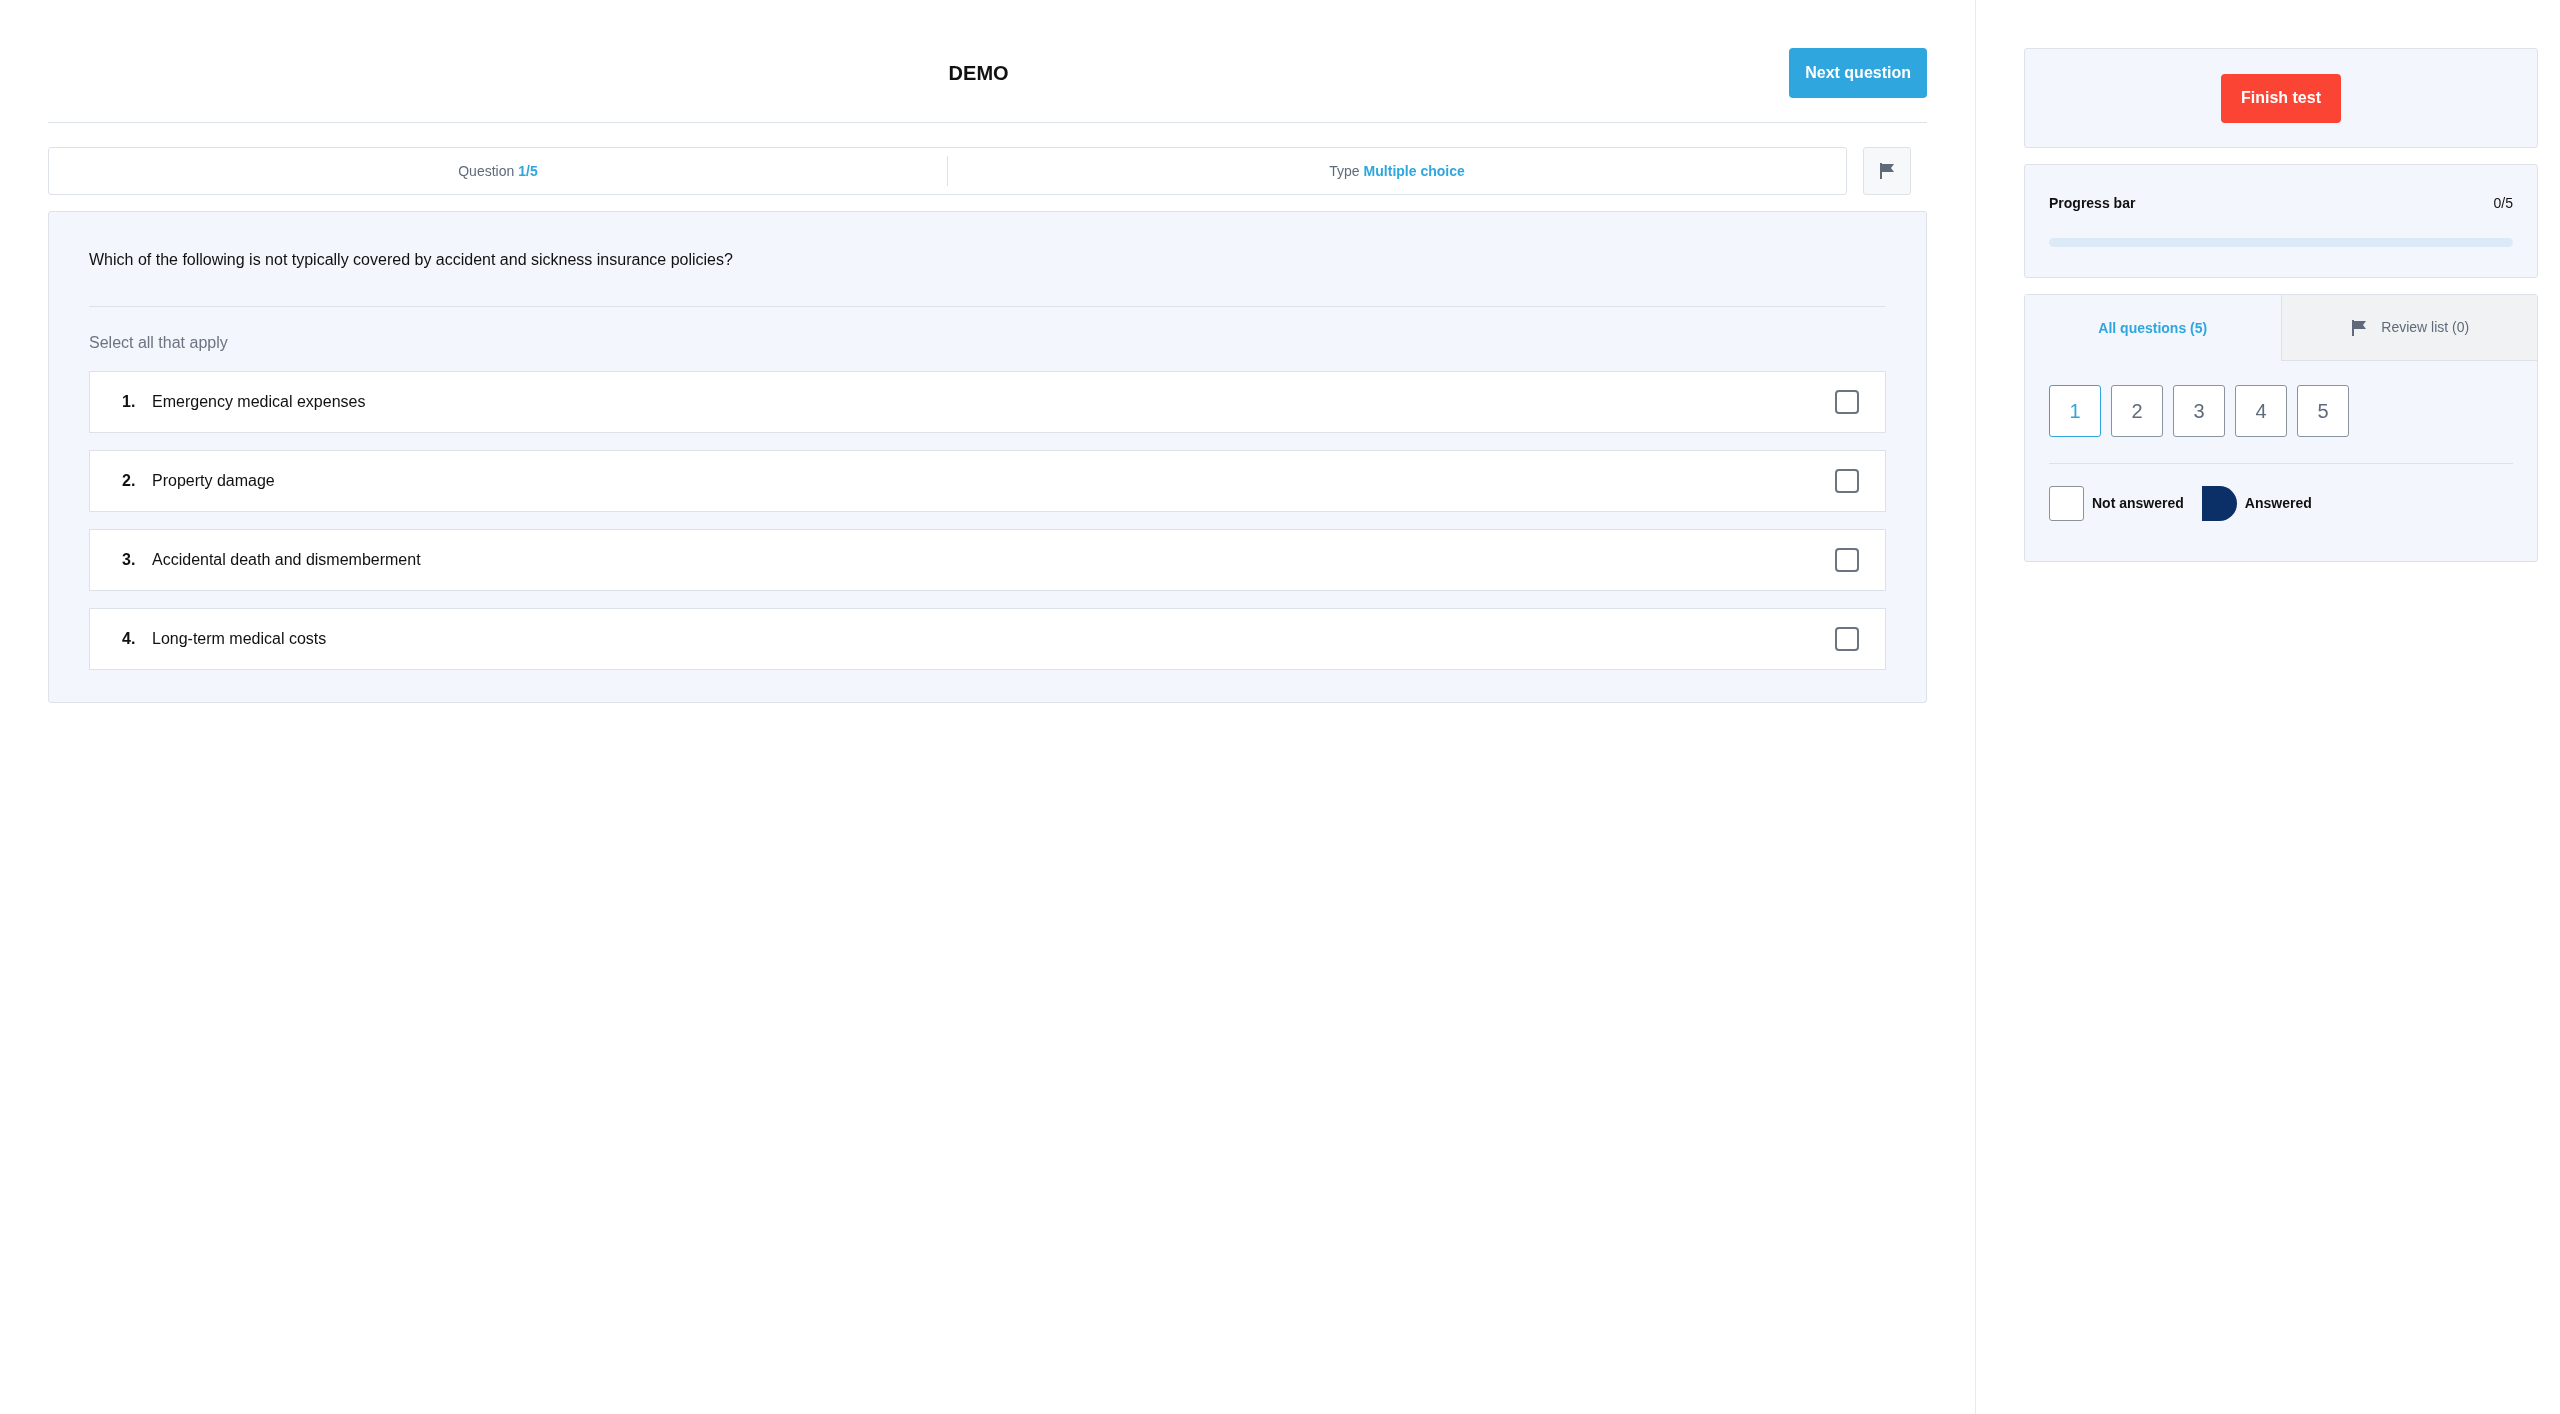 The image size is (2560, 1414). Describe the element at coordinates (2092, 203) in the screenshot. I see `progress-label: Progress bar` at that location.